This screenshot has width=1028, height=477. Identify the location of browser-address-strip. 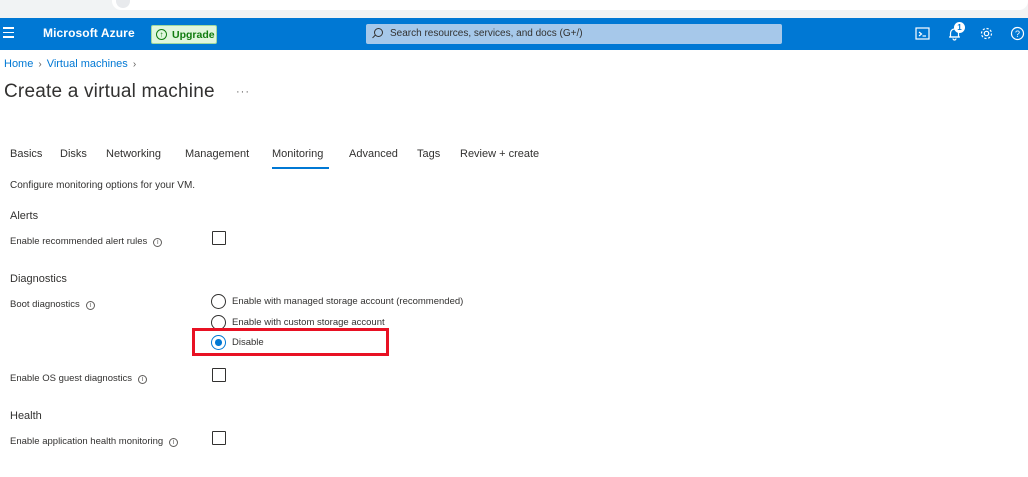
(514, 9).